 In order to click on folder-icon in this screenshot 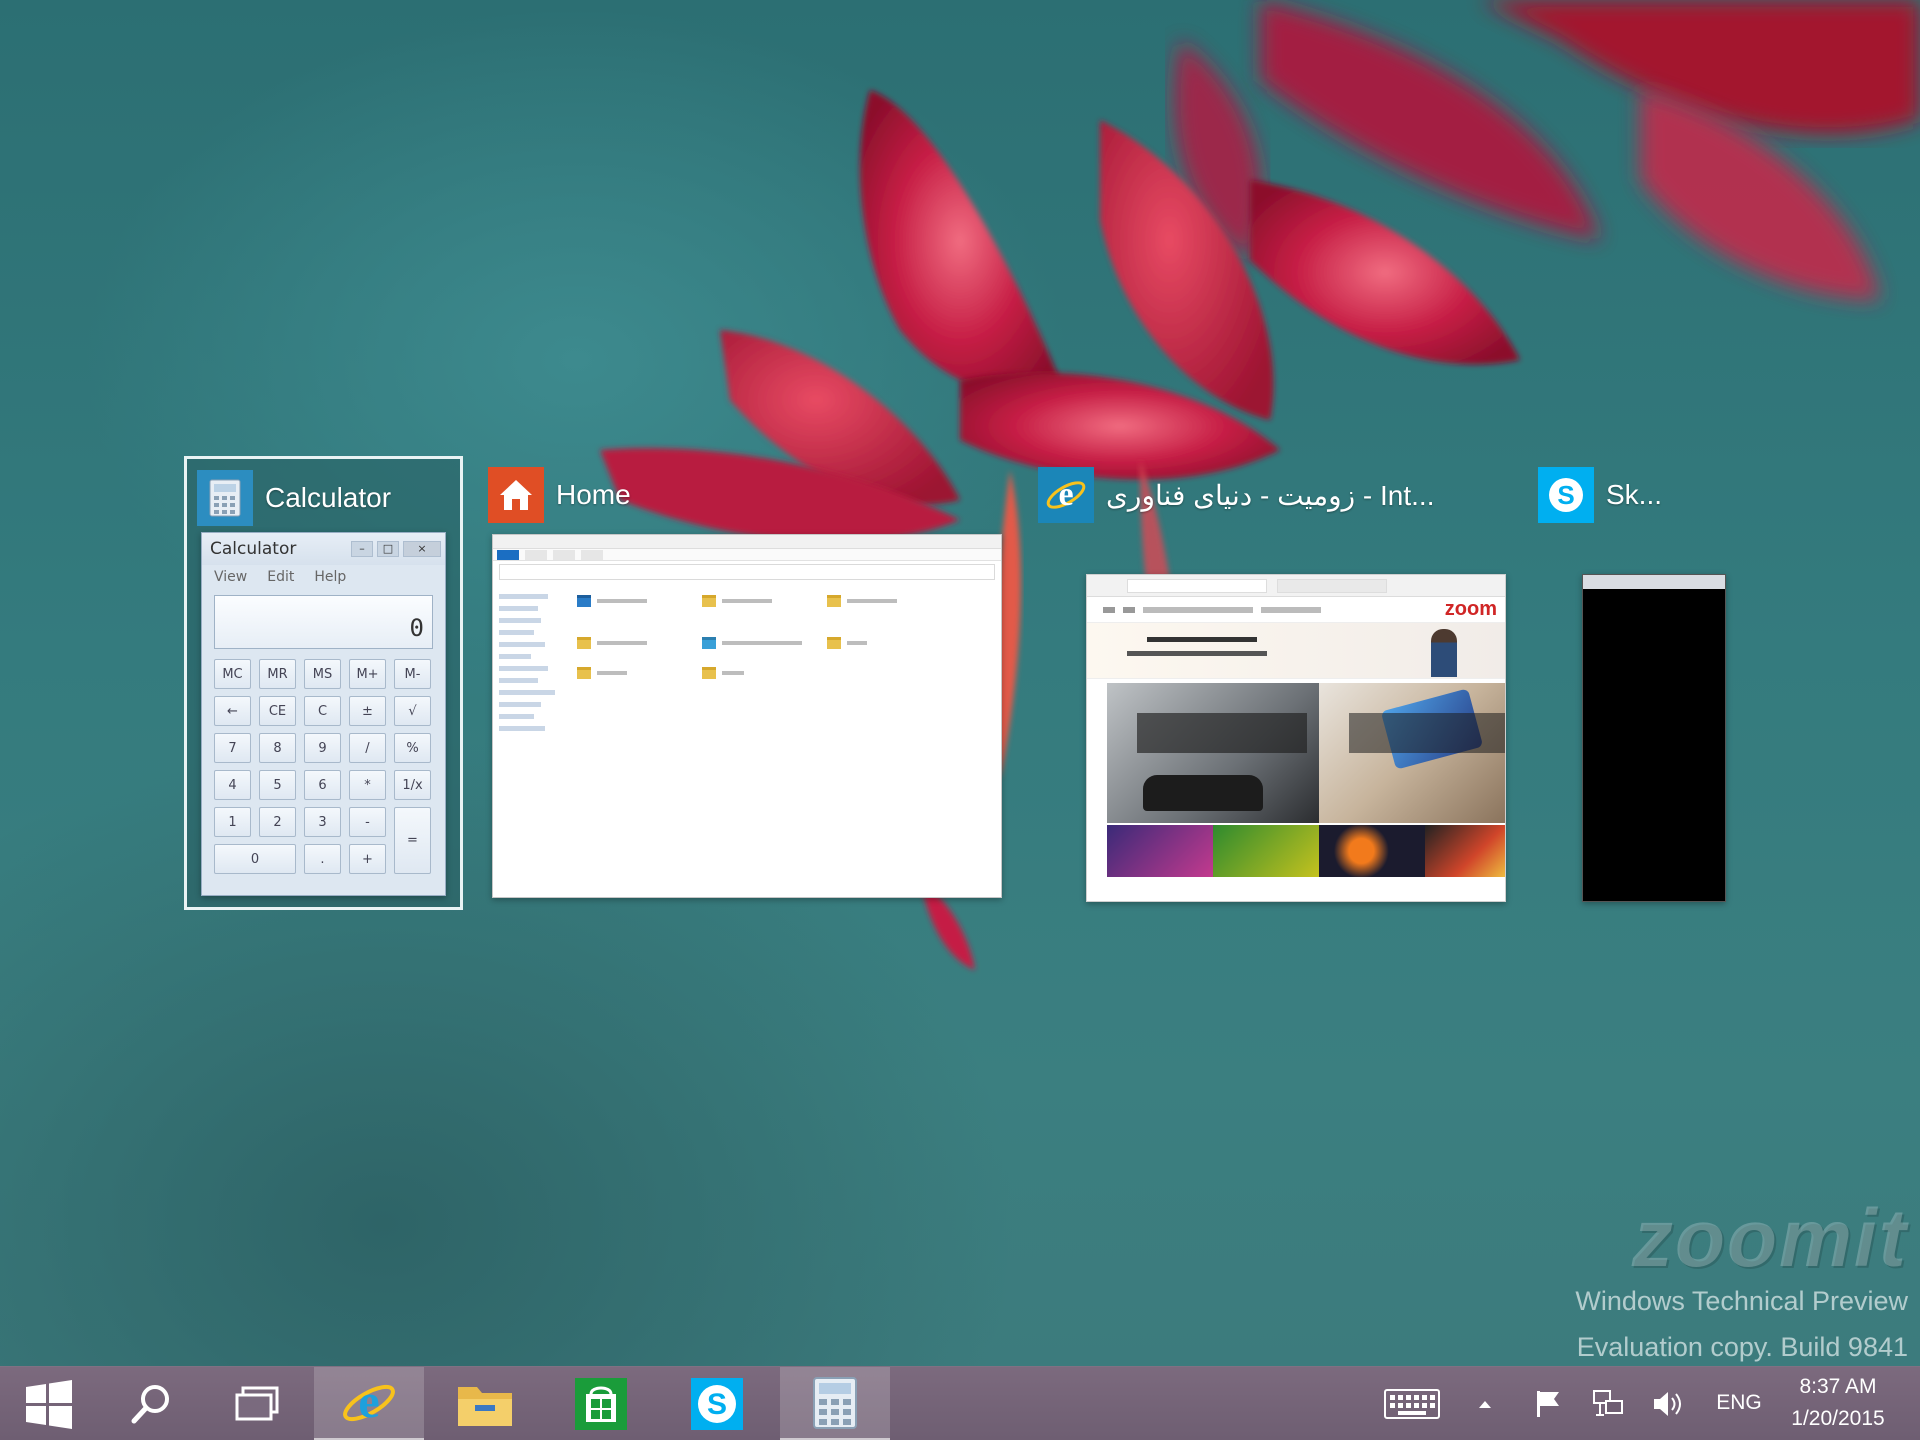, I will do `click(485, 1406)`.